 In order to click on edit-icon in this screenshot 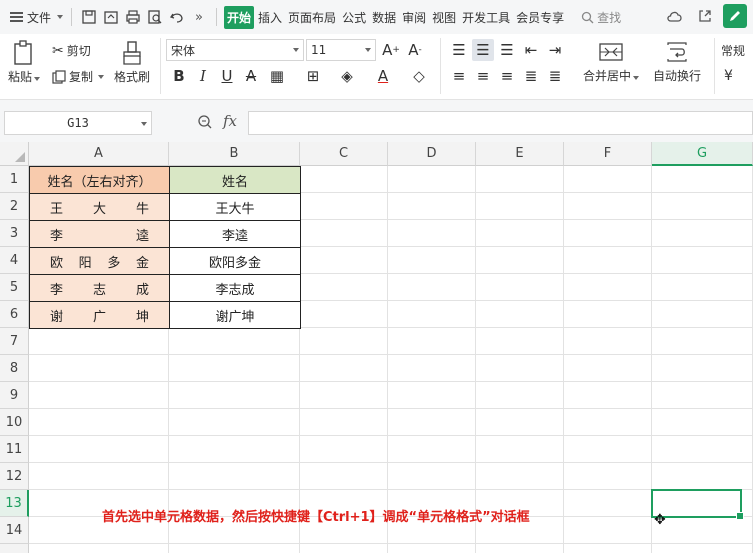, I will do `click(735, 16)`.